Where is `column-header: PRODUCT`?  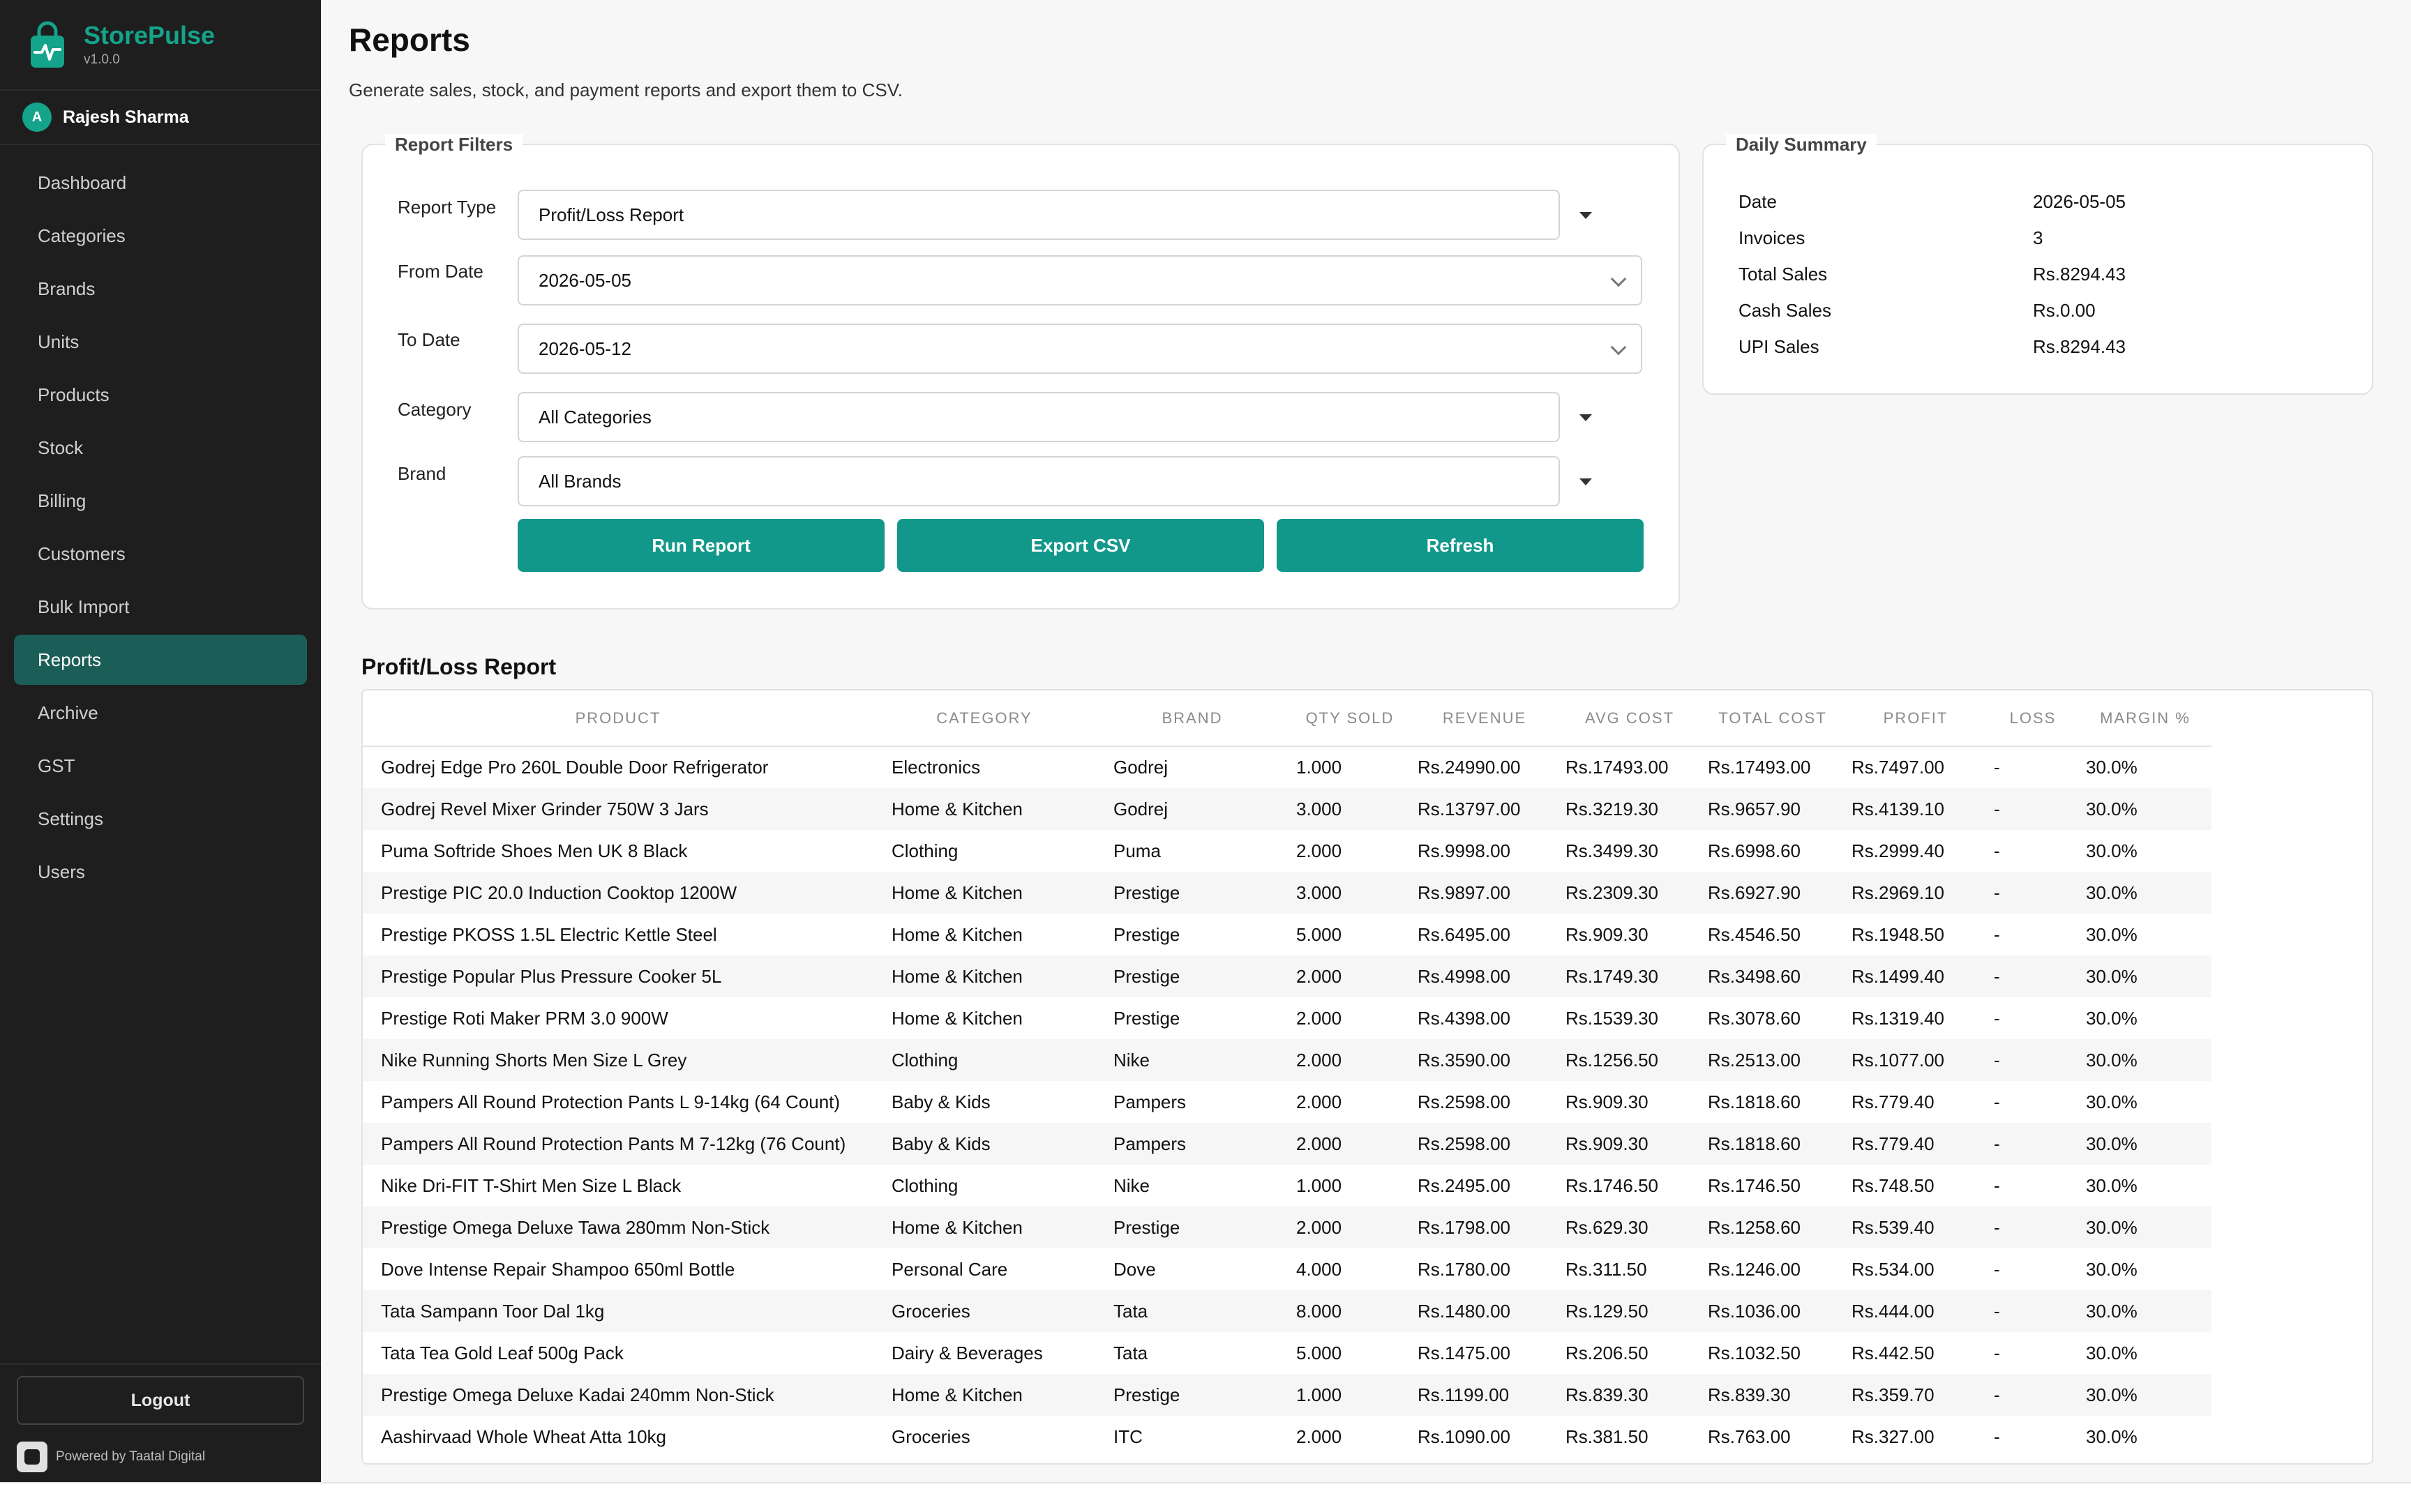 column-header: PRODUCT is located at coordinates (618, 718).